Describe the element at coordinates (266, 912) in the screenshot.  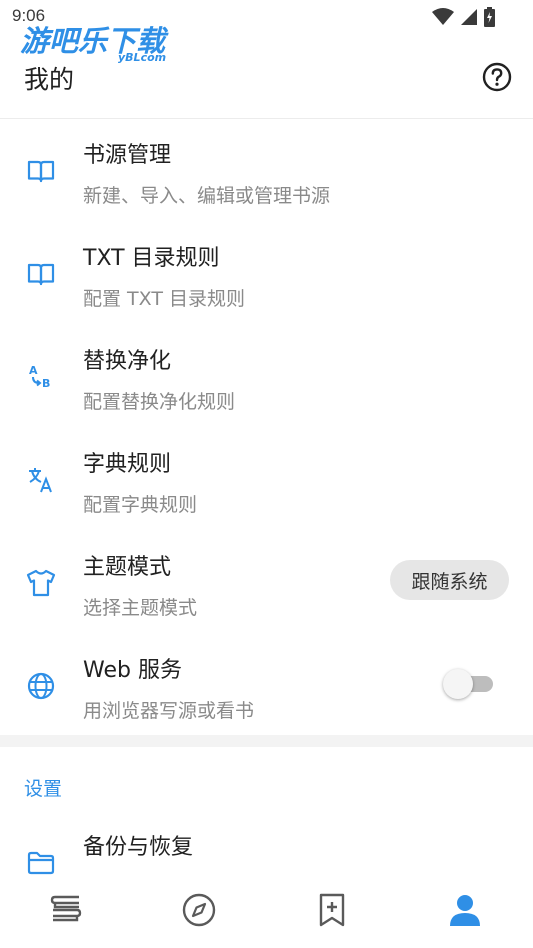
I see `bottom-navigation` at that location.